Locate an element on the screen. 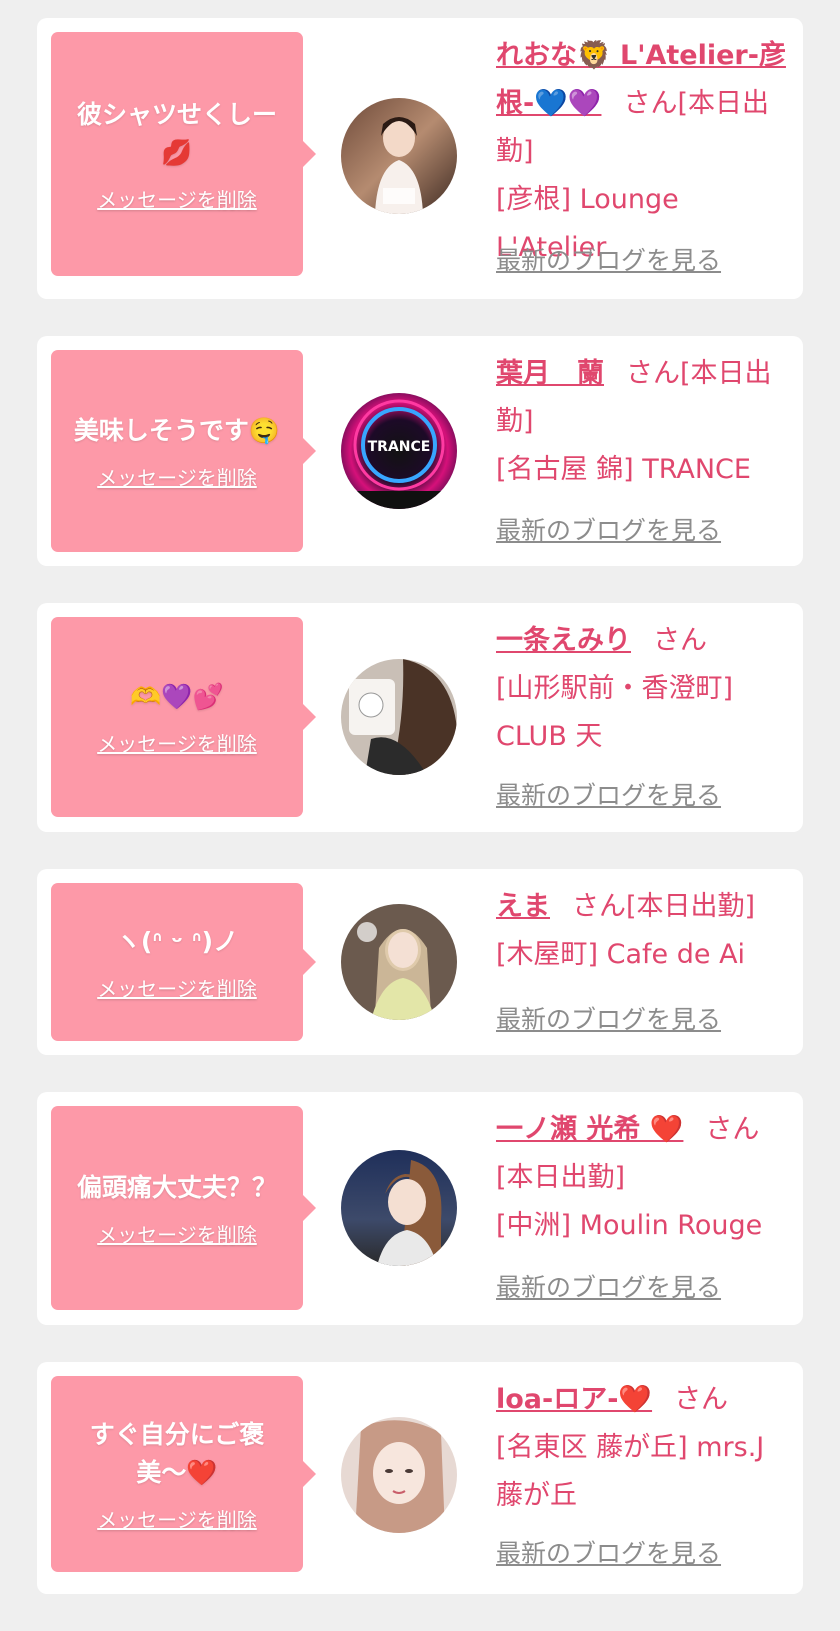 The height and width of the screenshot is (1631, 840). san-status-label: さん[本日出勤] is located at coordinates (664, 906).